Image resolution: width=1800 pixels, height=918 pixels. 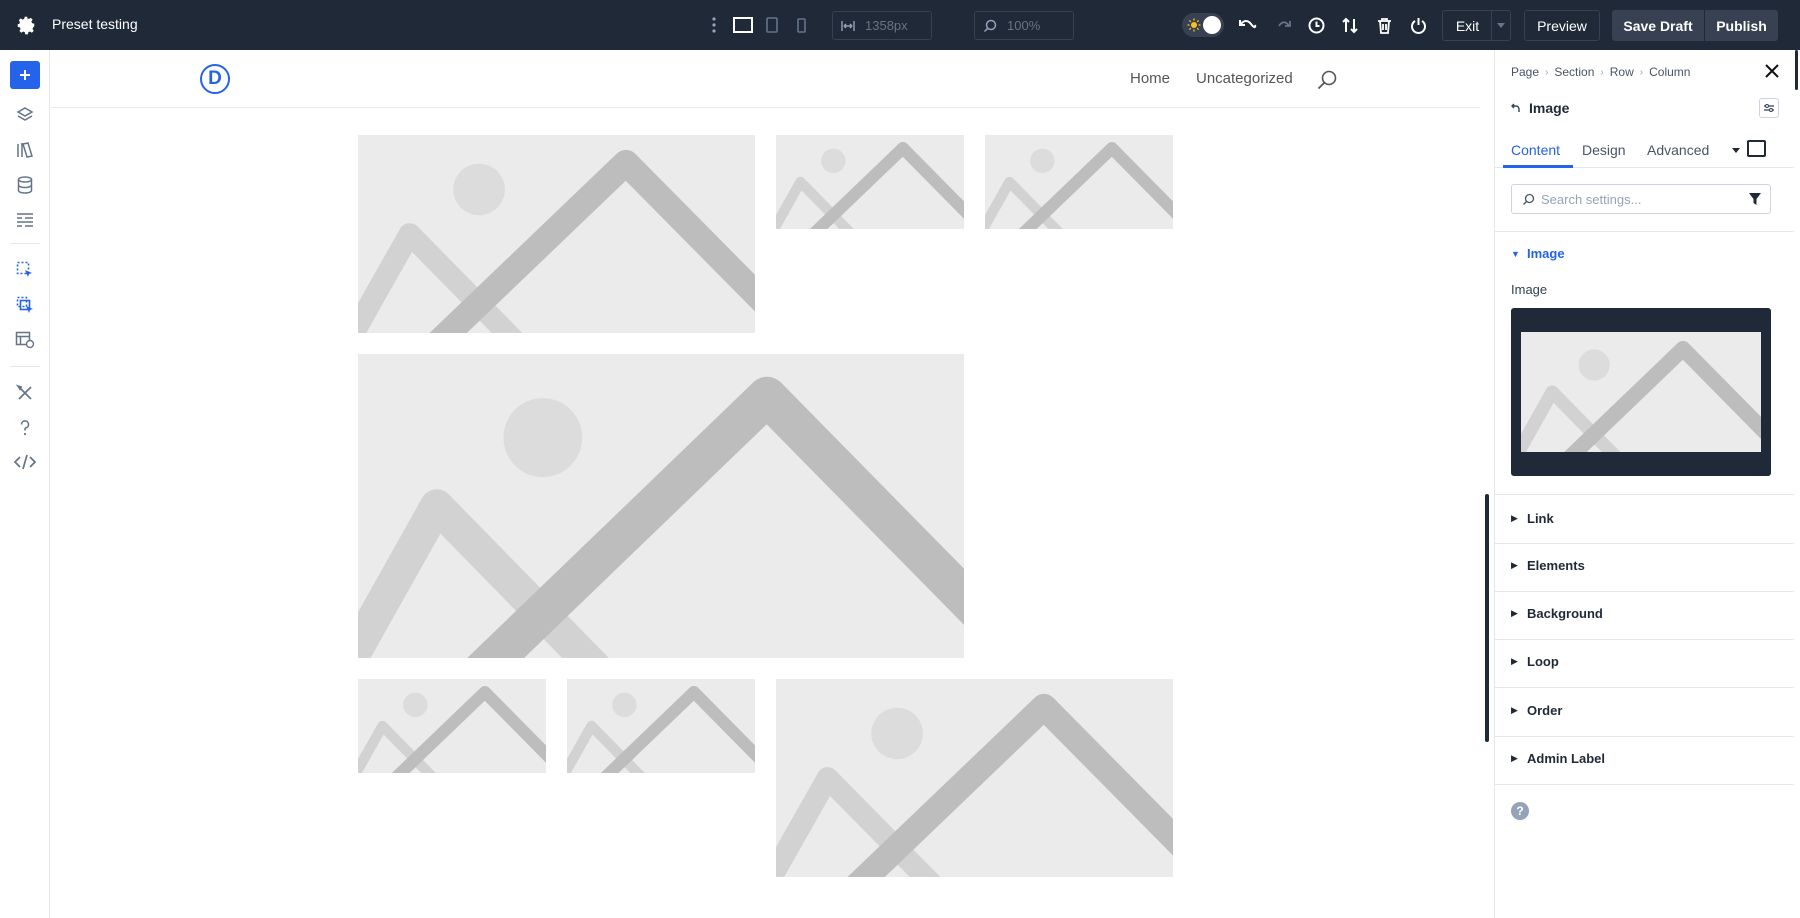 I want to click on library-icon, so click(x=25, y=150).